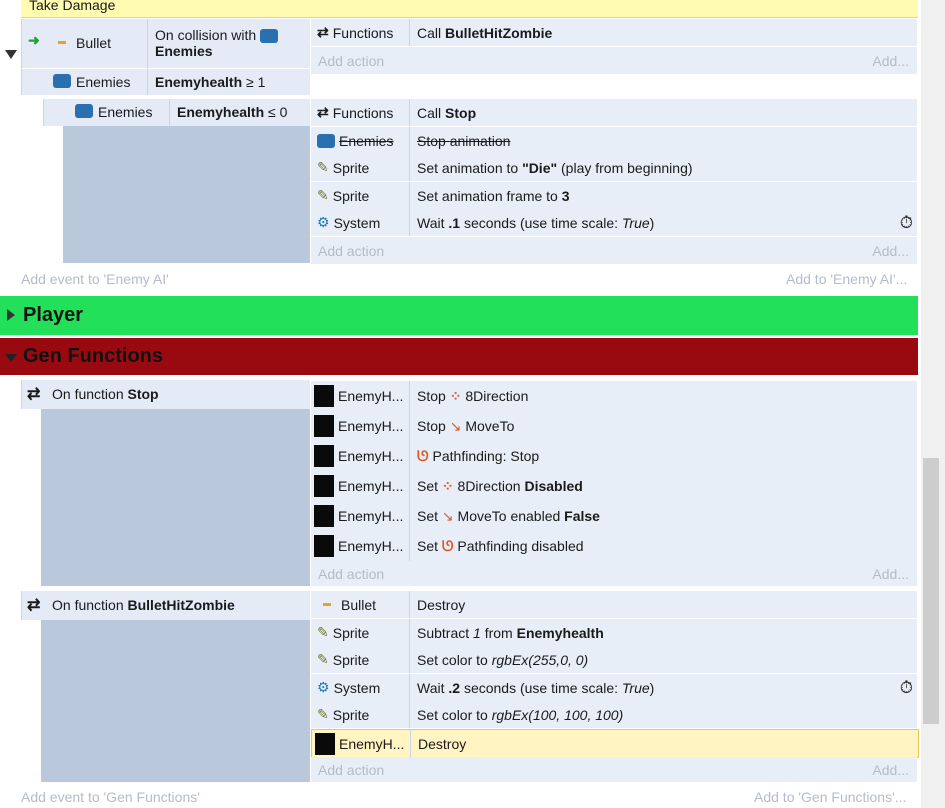  I want to click on action-row: EnemyH... Set ⁘ 8Direction Disabled, so click(614, 486).